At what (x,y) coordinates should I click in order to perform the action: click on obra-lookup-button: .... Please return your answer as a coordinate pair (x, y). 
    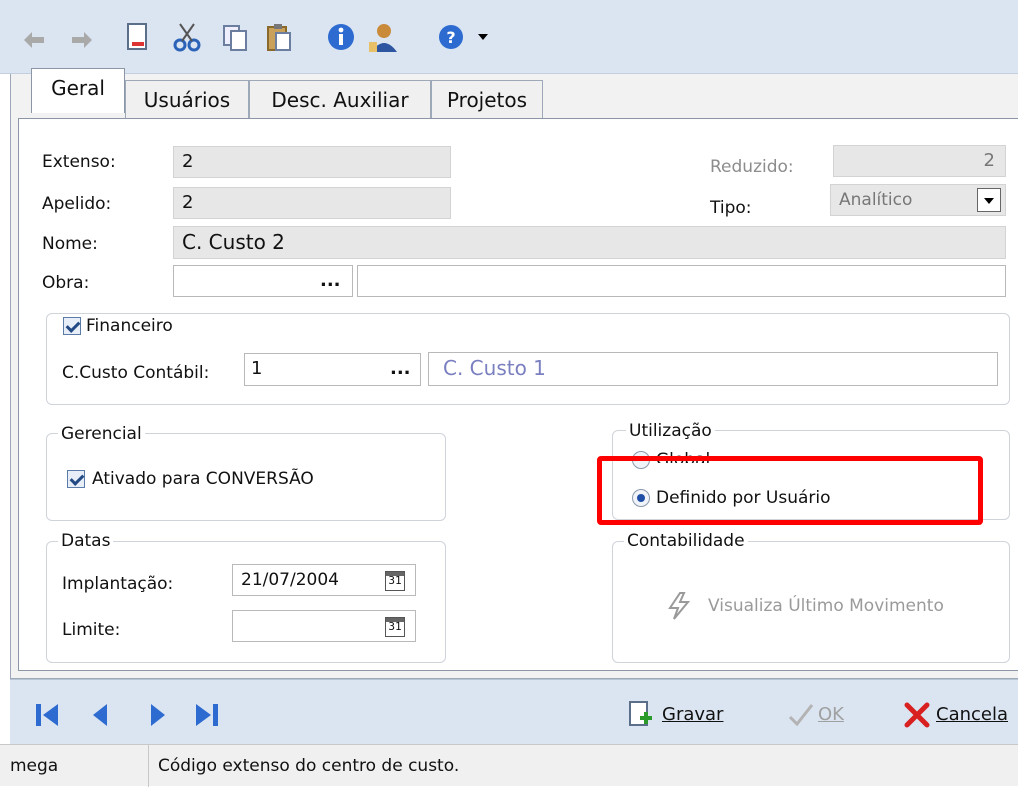
    Looking at the image, I should click on (330, 281).